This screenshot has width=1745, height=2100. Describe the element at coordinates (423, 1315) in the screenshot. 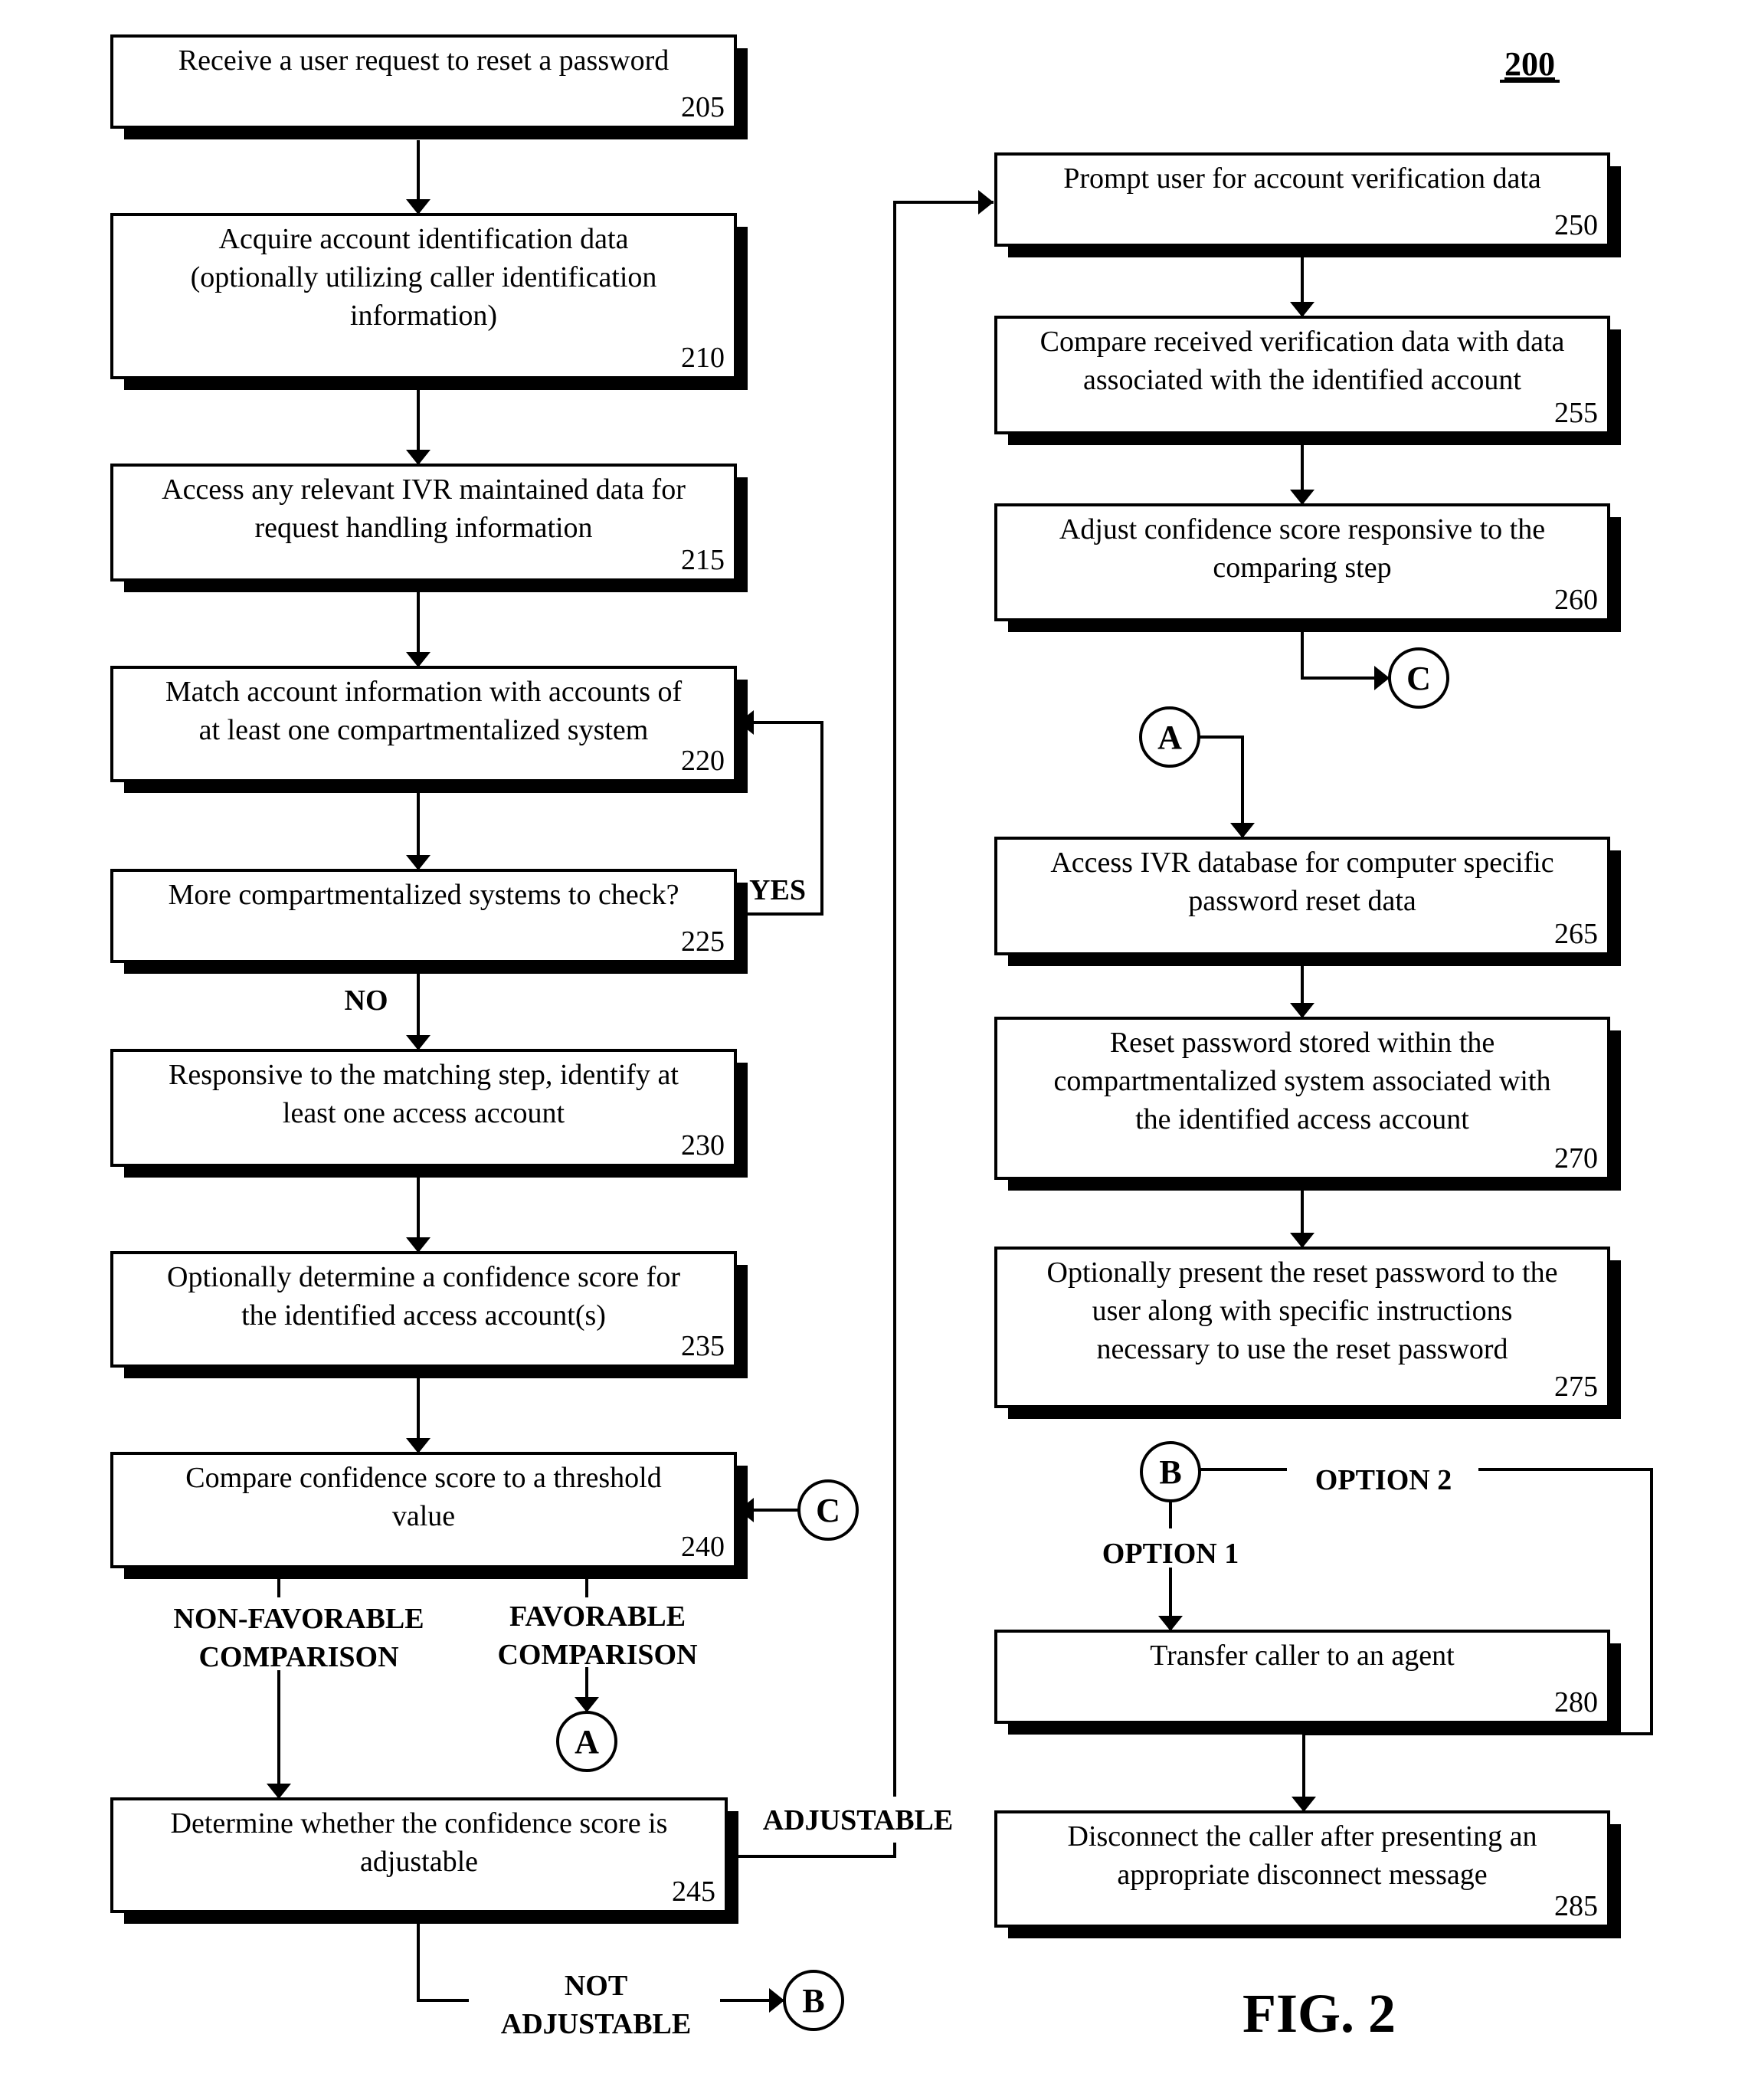

I see `step-text-line: the identified access account(s)` at that location.